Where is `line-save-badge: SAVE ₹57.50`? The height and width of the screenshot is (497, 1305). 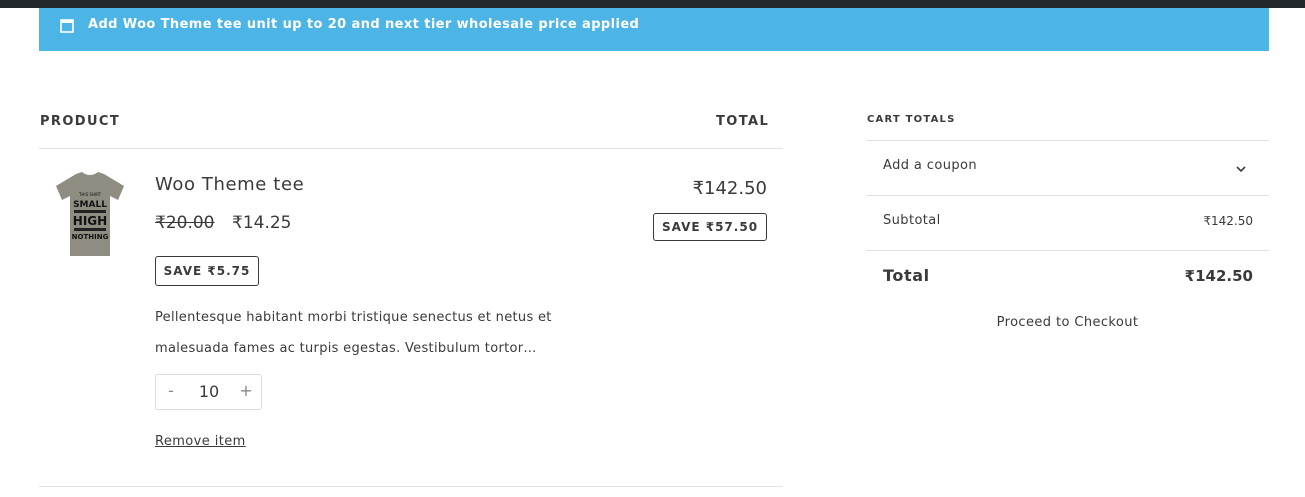
line-save-badge: SAVE ₹57.50 is located at coordinates (710, 227).